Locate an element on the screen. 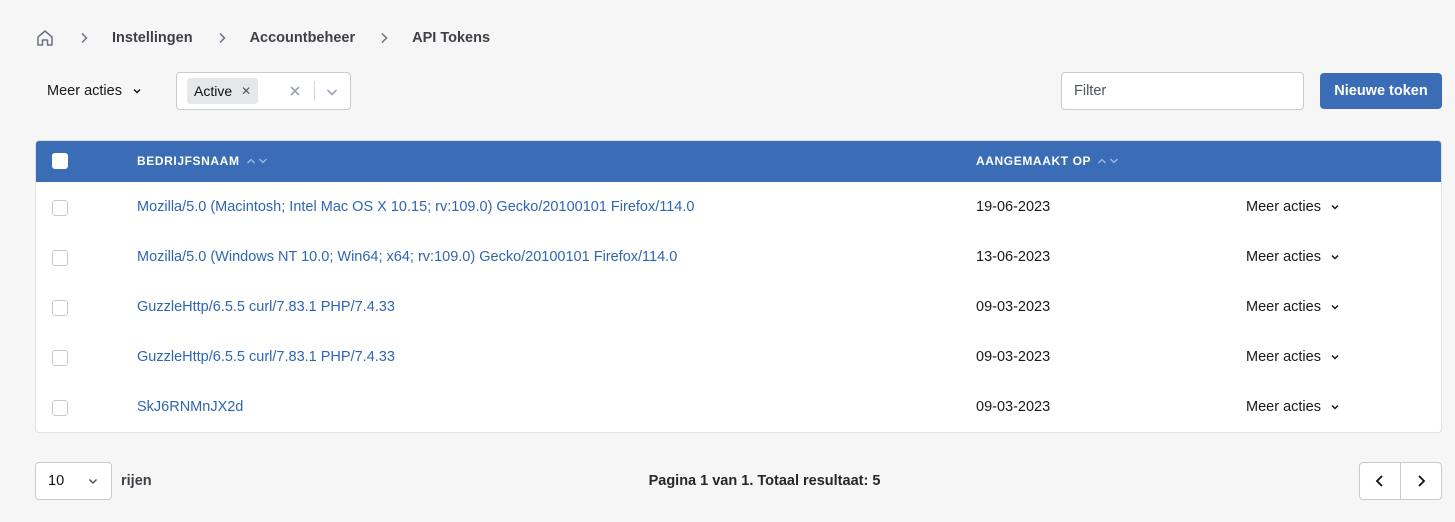 The width and height of the screenshot is (1455, 522). status-tag: Active ✕ is located at coordinates (223, 91).